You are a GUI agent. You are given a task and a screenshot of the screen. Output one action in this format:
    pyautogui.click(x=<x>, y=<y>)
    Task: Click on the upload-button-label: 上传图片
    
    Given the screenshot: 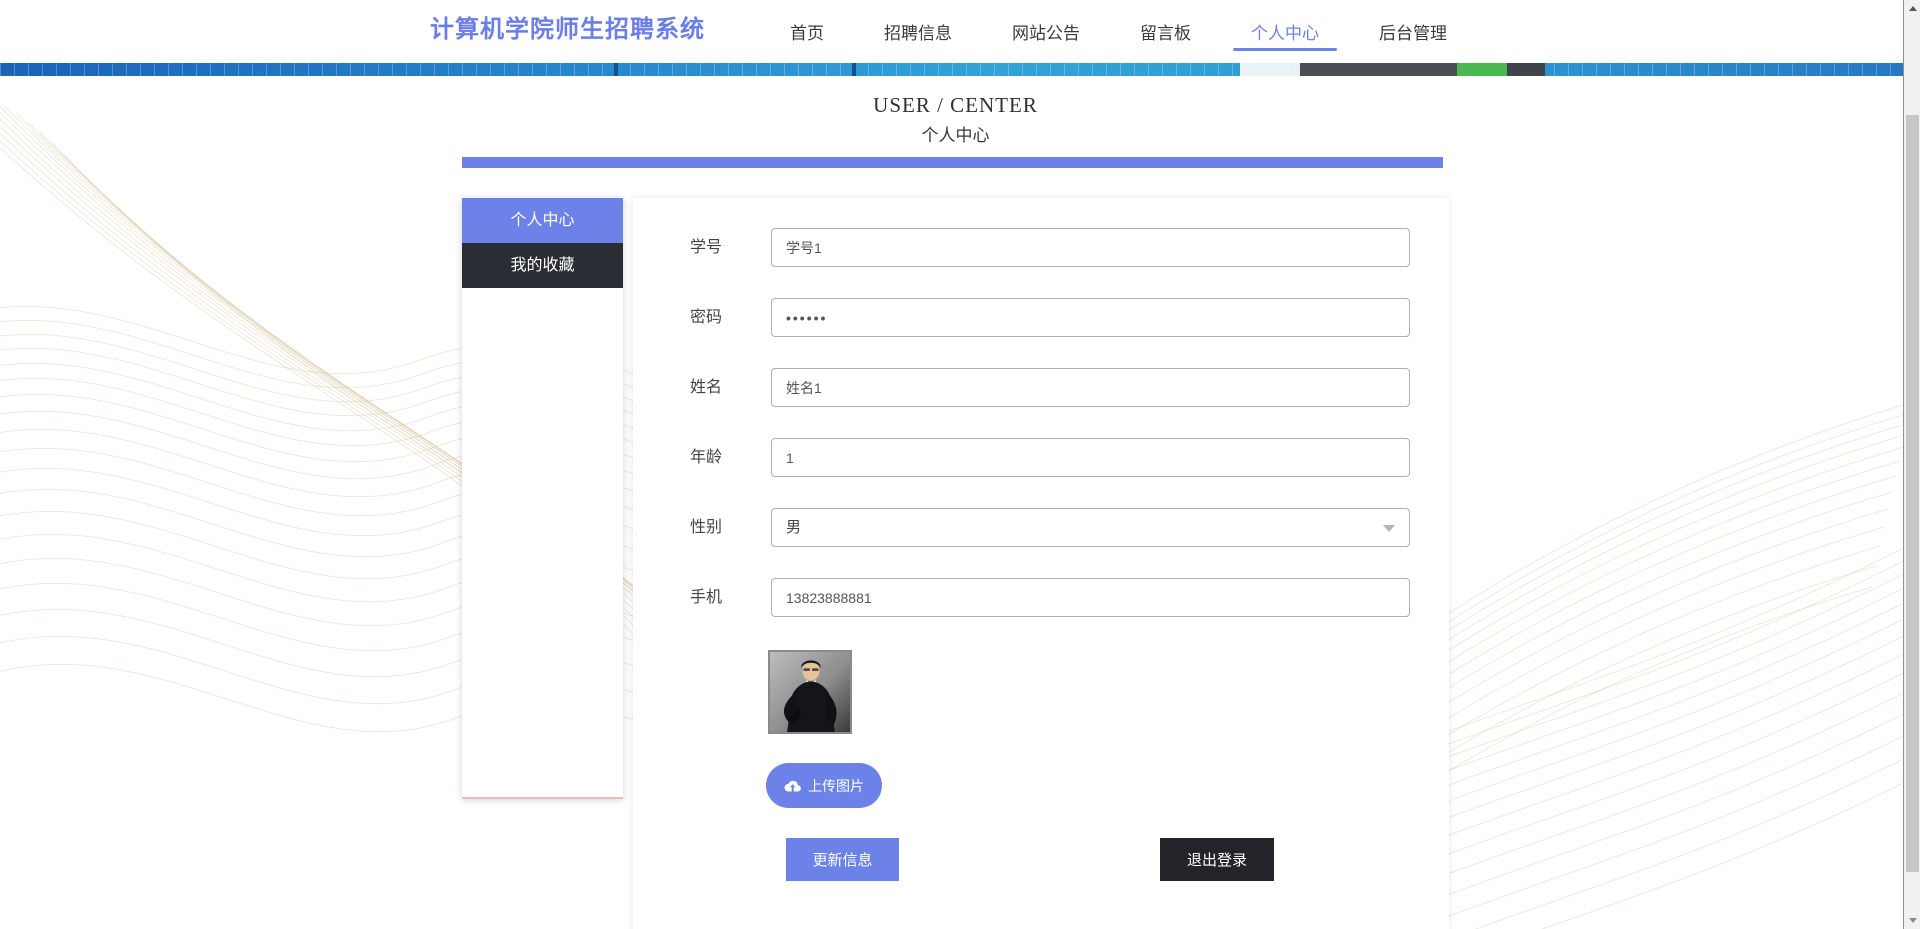 What is the action you would take?
    pyautogui.click(x=836, y=785)
    